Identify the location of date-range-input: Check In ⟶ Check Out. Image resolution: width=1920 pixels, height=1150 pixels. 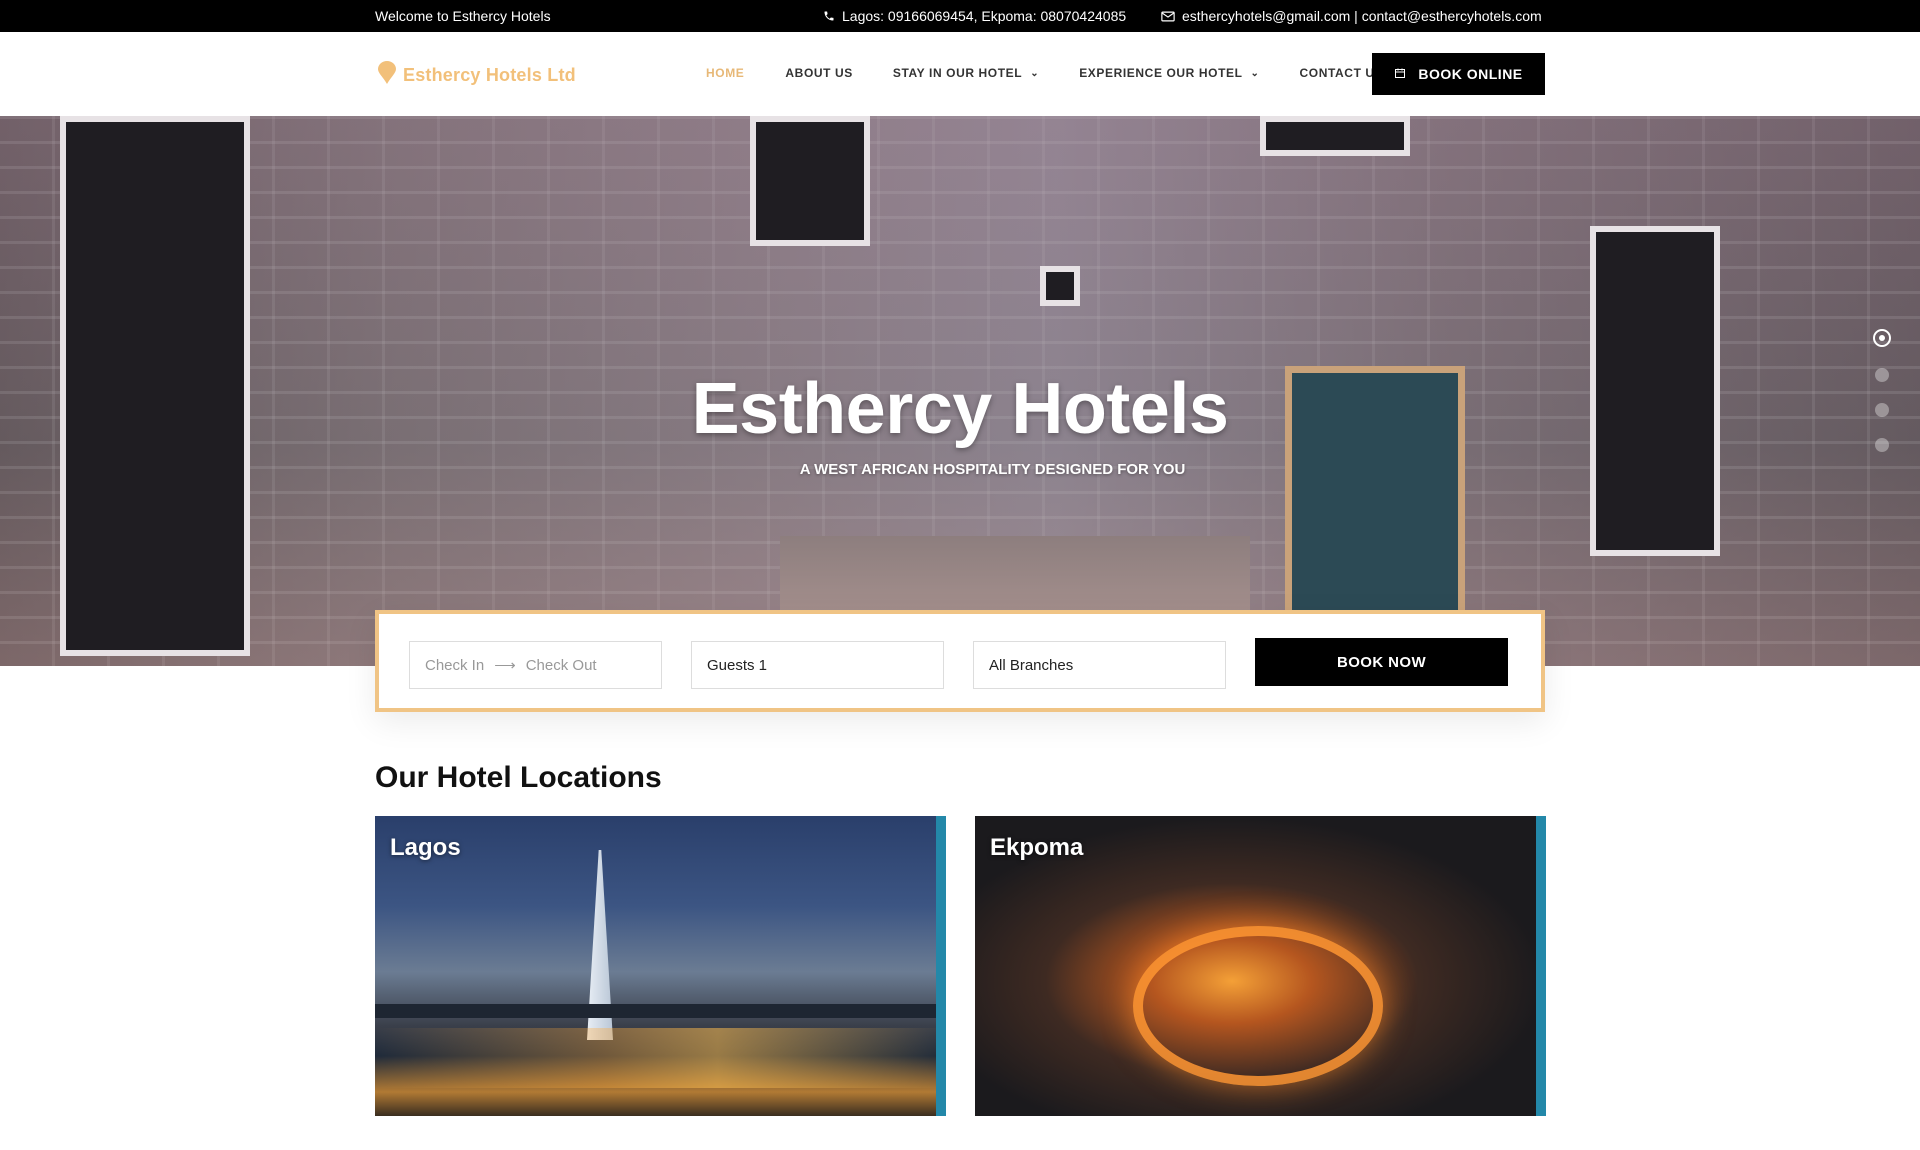
(535, 665).